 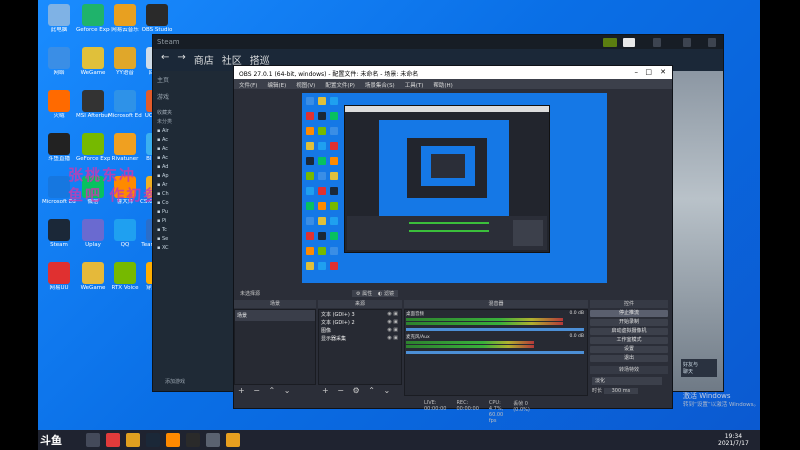 What do you see at coordinates (657, 42) in the screenshot?
I see `steam-minimize-button` at bounding box center [657, 42].